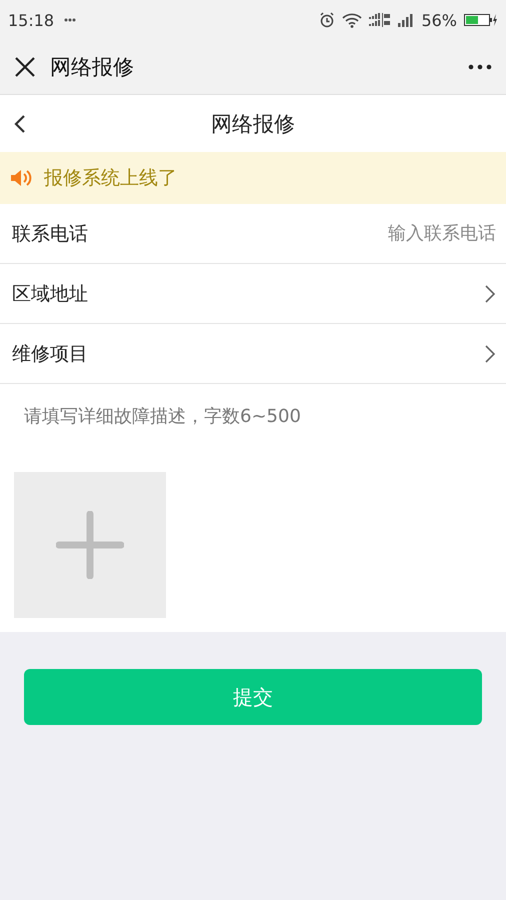  I want to click on submit-button: 提交, so click(253, 697).